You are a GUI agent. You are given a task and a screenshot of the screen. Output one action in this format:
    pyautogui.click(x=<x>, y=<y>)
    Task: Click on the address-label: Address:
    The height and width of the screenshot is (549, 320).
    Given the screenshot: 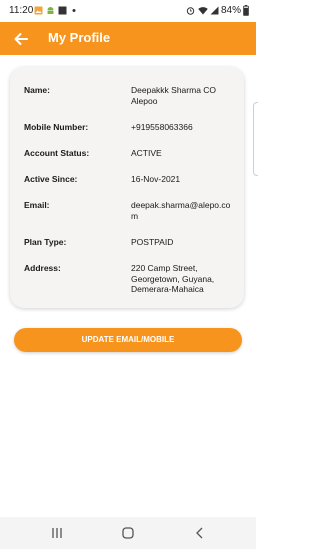 What is the action you would take?
    pyautogui.click(x=42, y=268)
    